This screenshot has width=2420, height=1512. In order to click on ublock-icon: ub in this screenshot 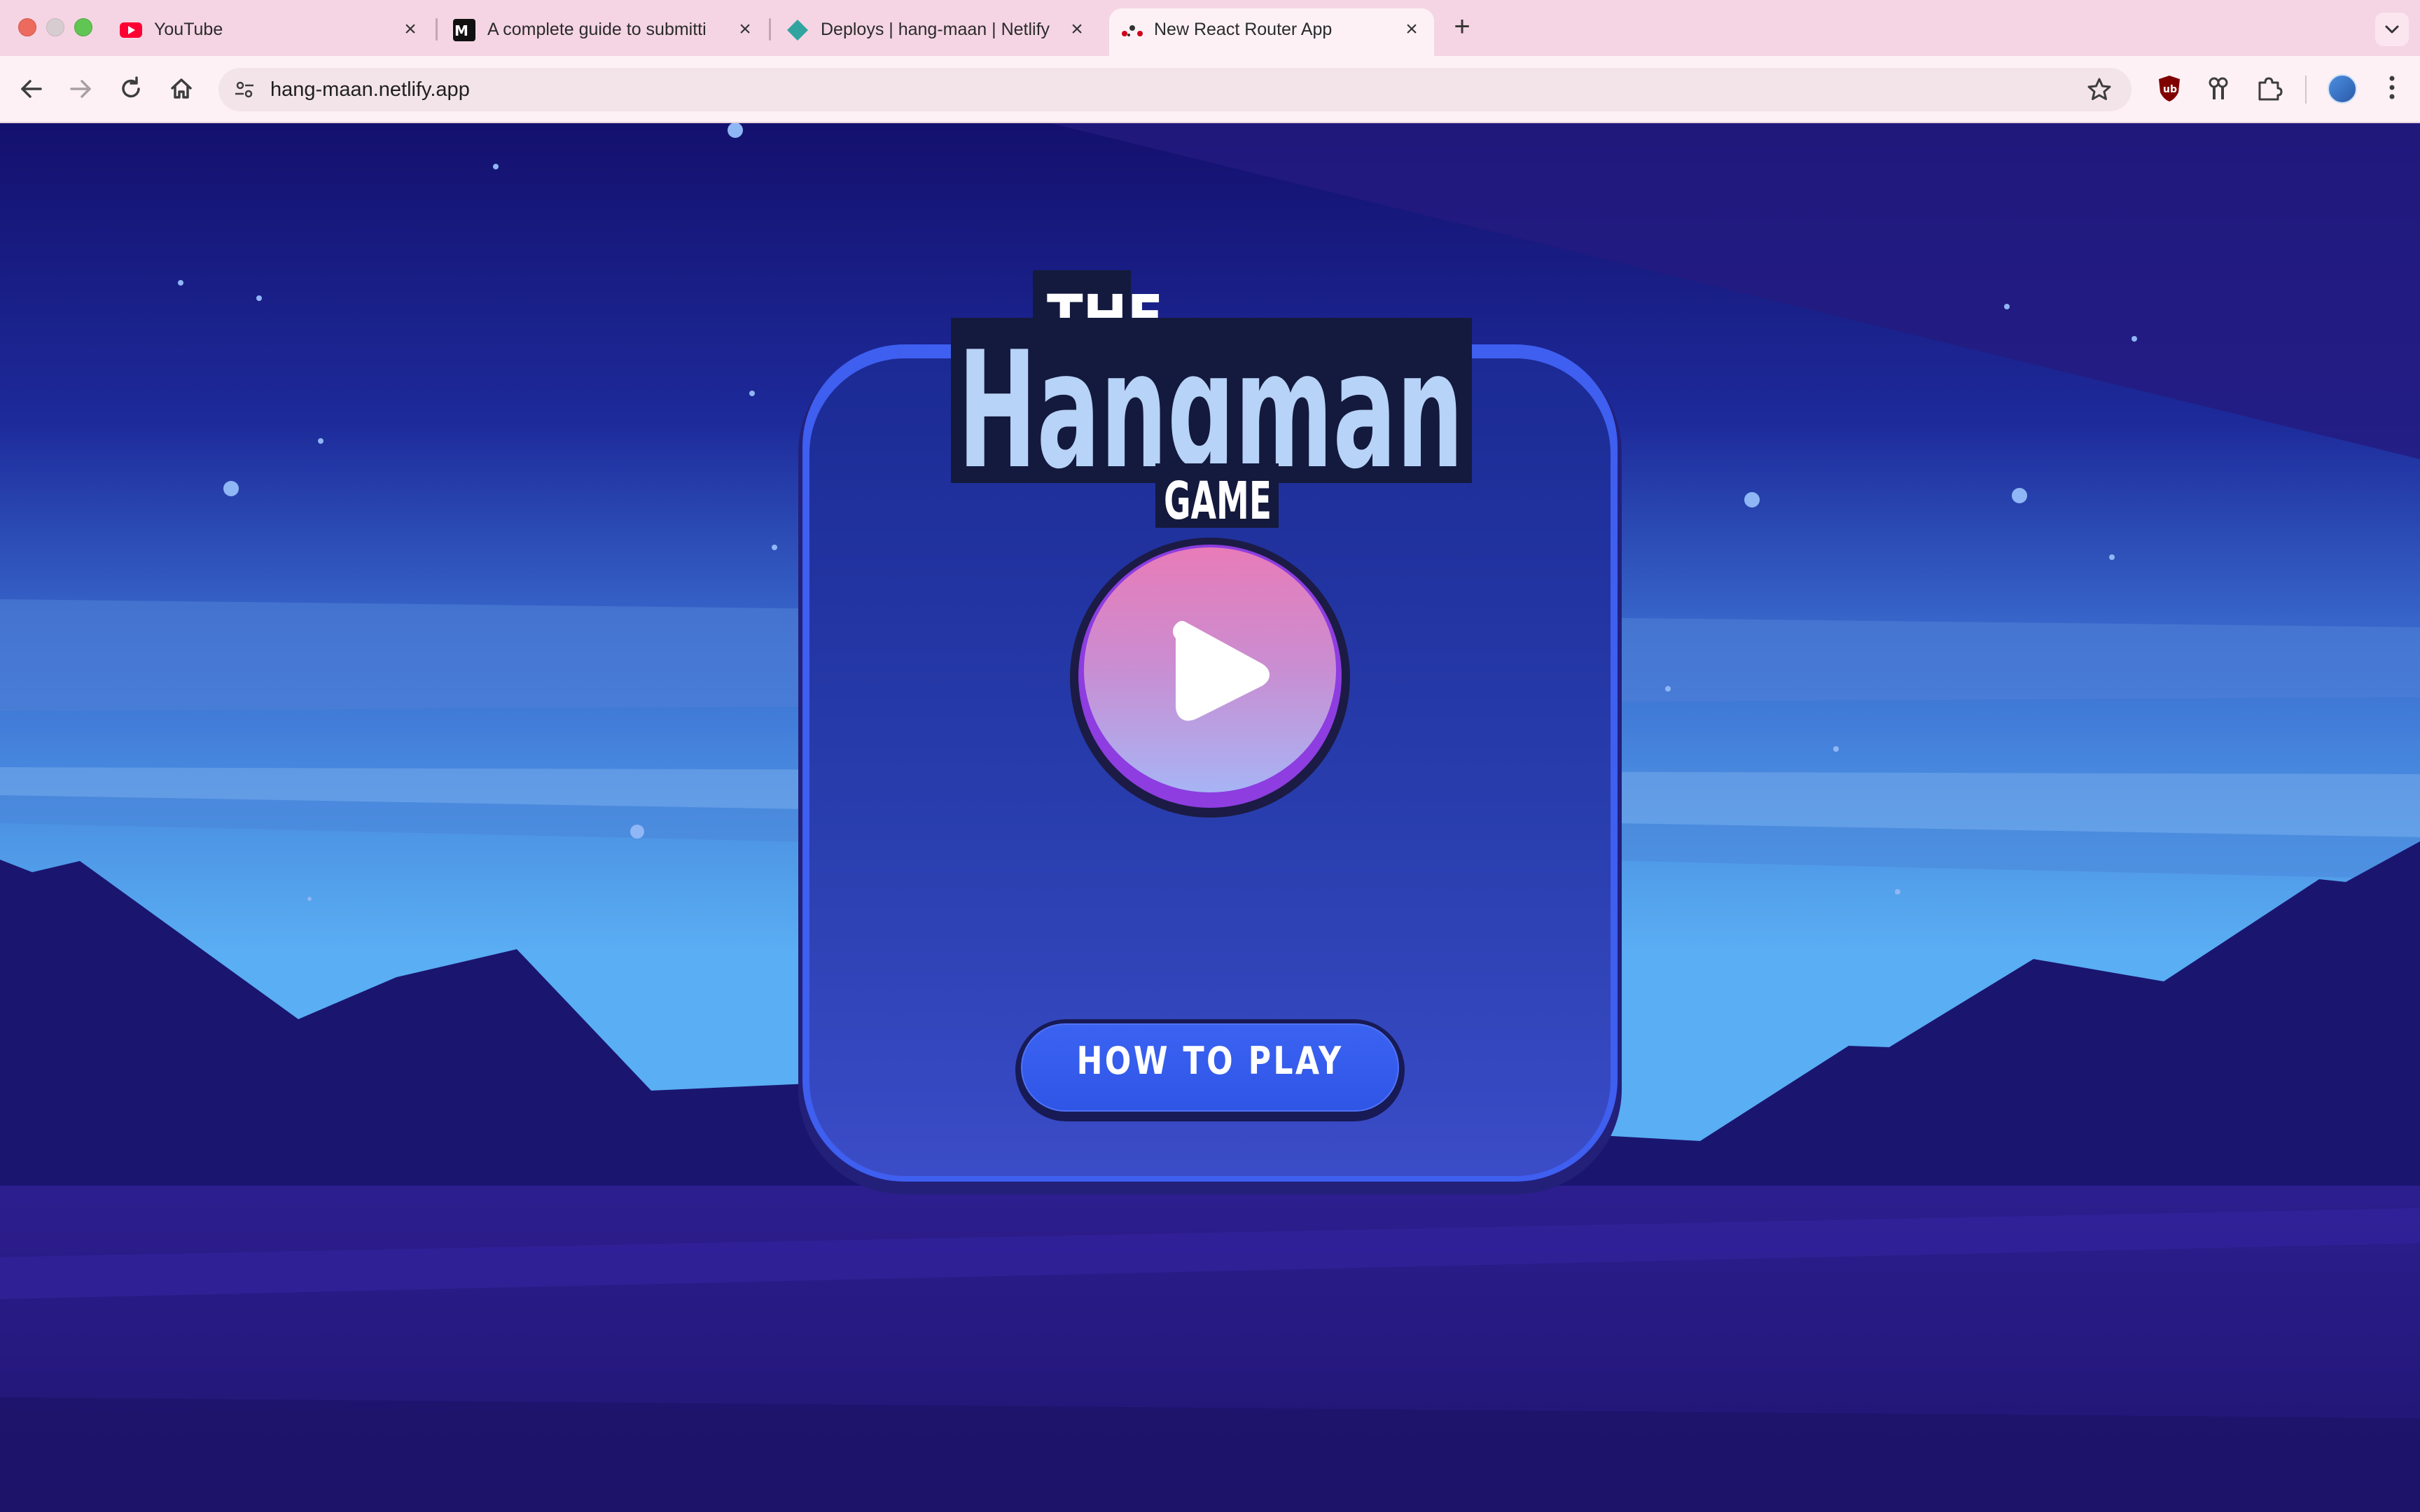, I will do `click(2169, 88)`.